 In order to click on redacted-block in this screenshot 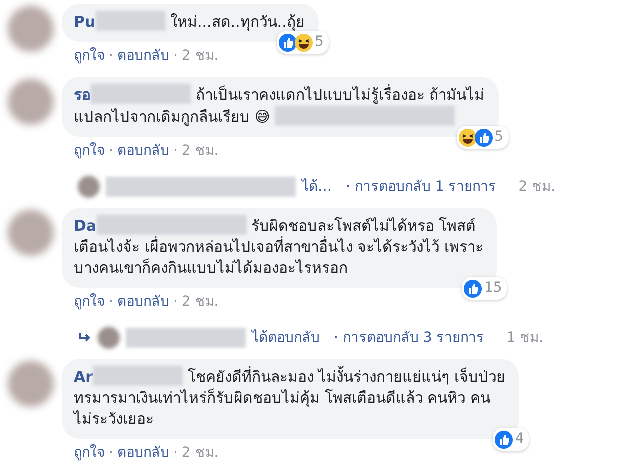, I will do `click(131, 21)`.